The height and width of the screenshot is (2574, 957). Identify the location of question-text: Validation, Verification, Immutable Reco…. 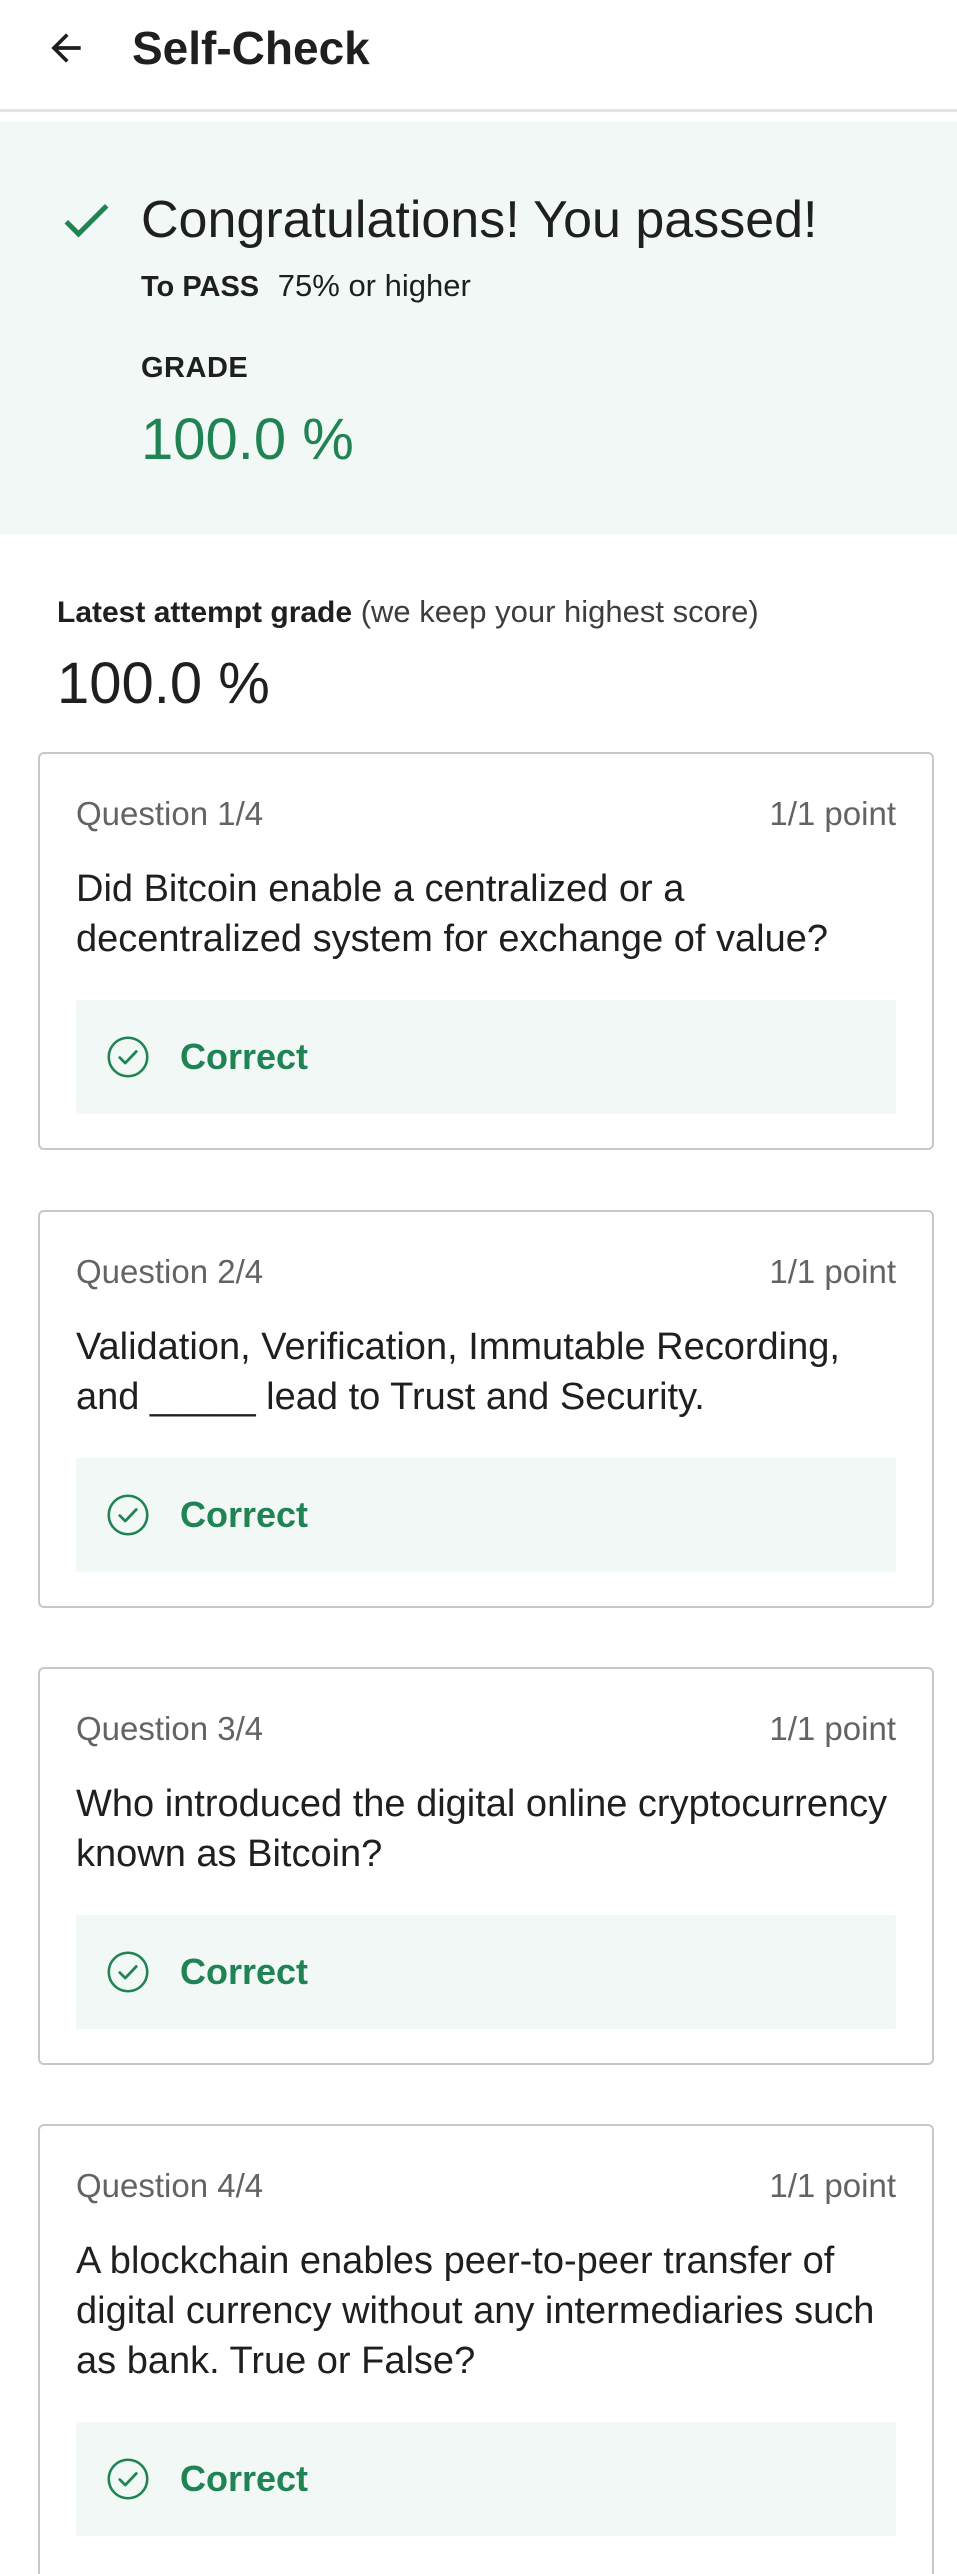
(458, 1372).